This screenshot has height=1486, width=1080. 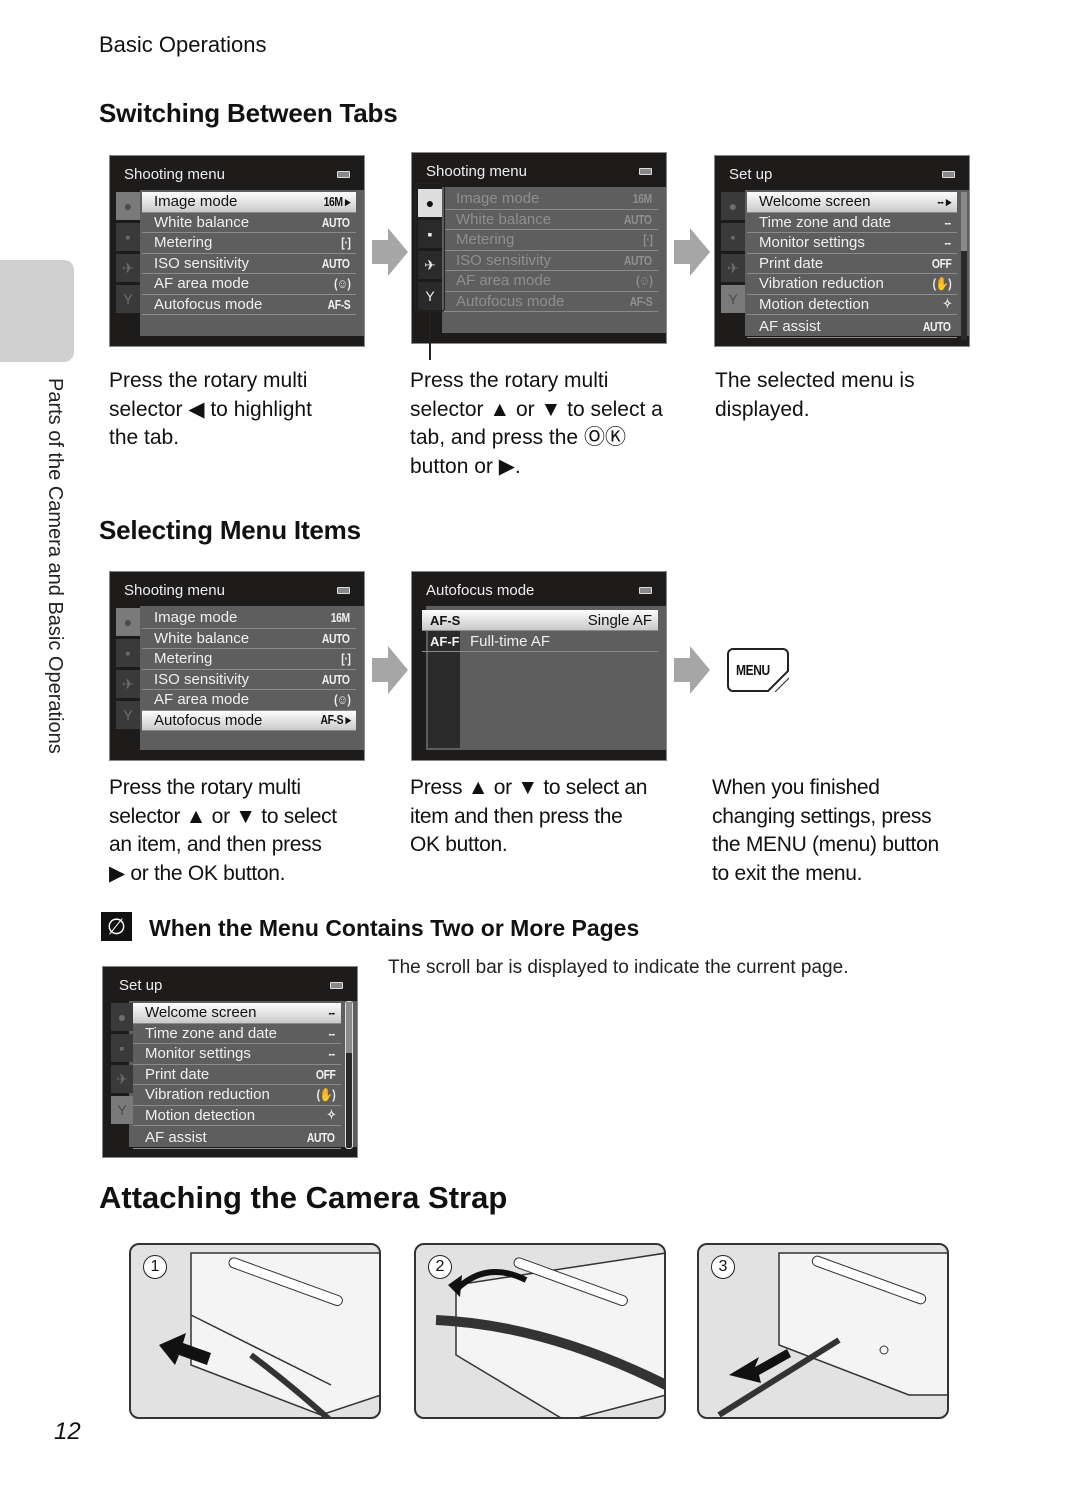 I want to click on menu-item-value: AUTO, so click(x=336, y=263).